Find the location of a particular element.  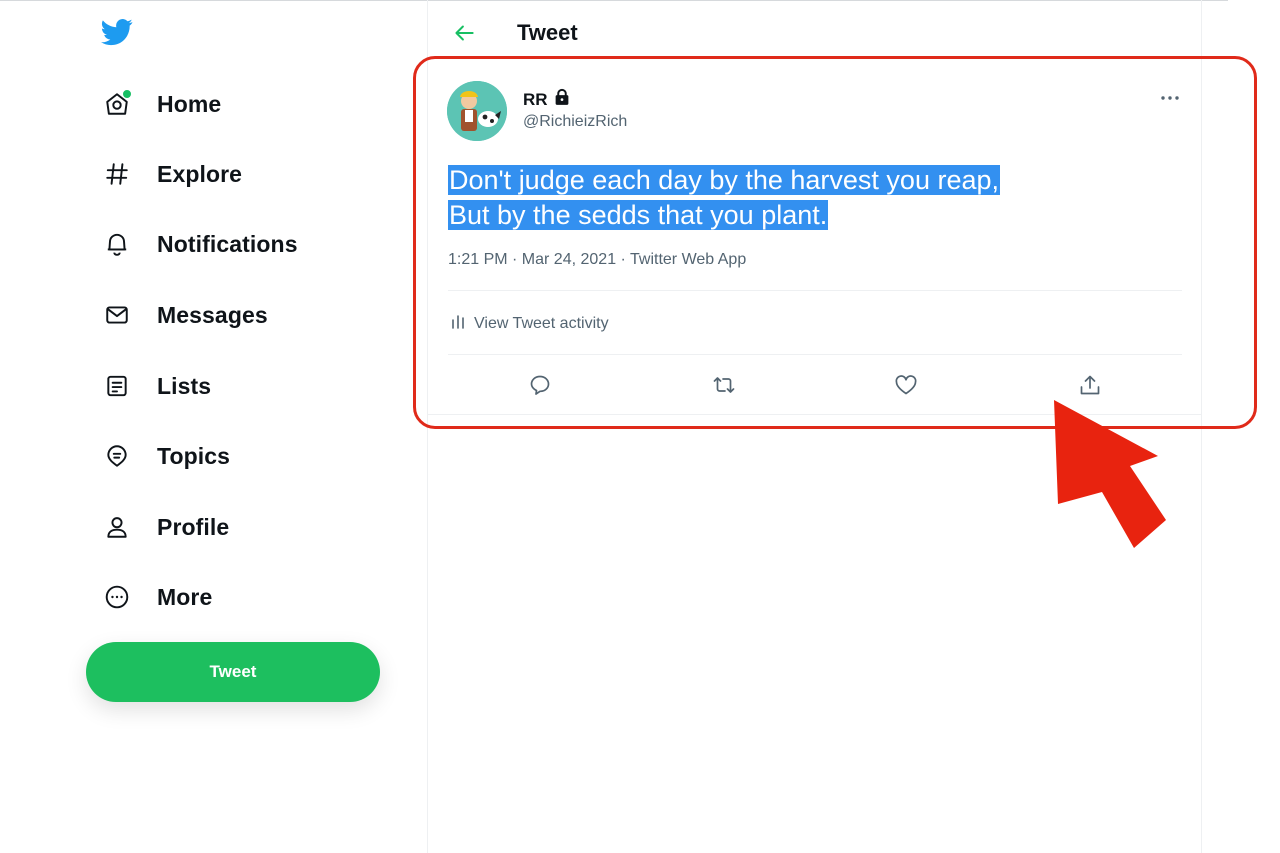

sidebar-item-label: Profile is located at coordinates (193, 526).